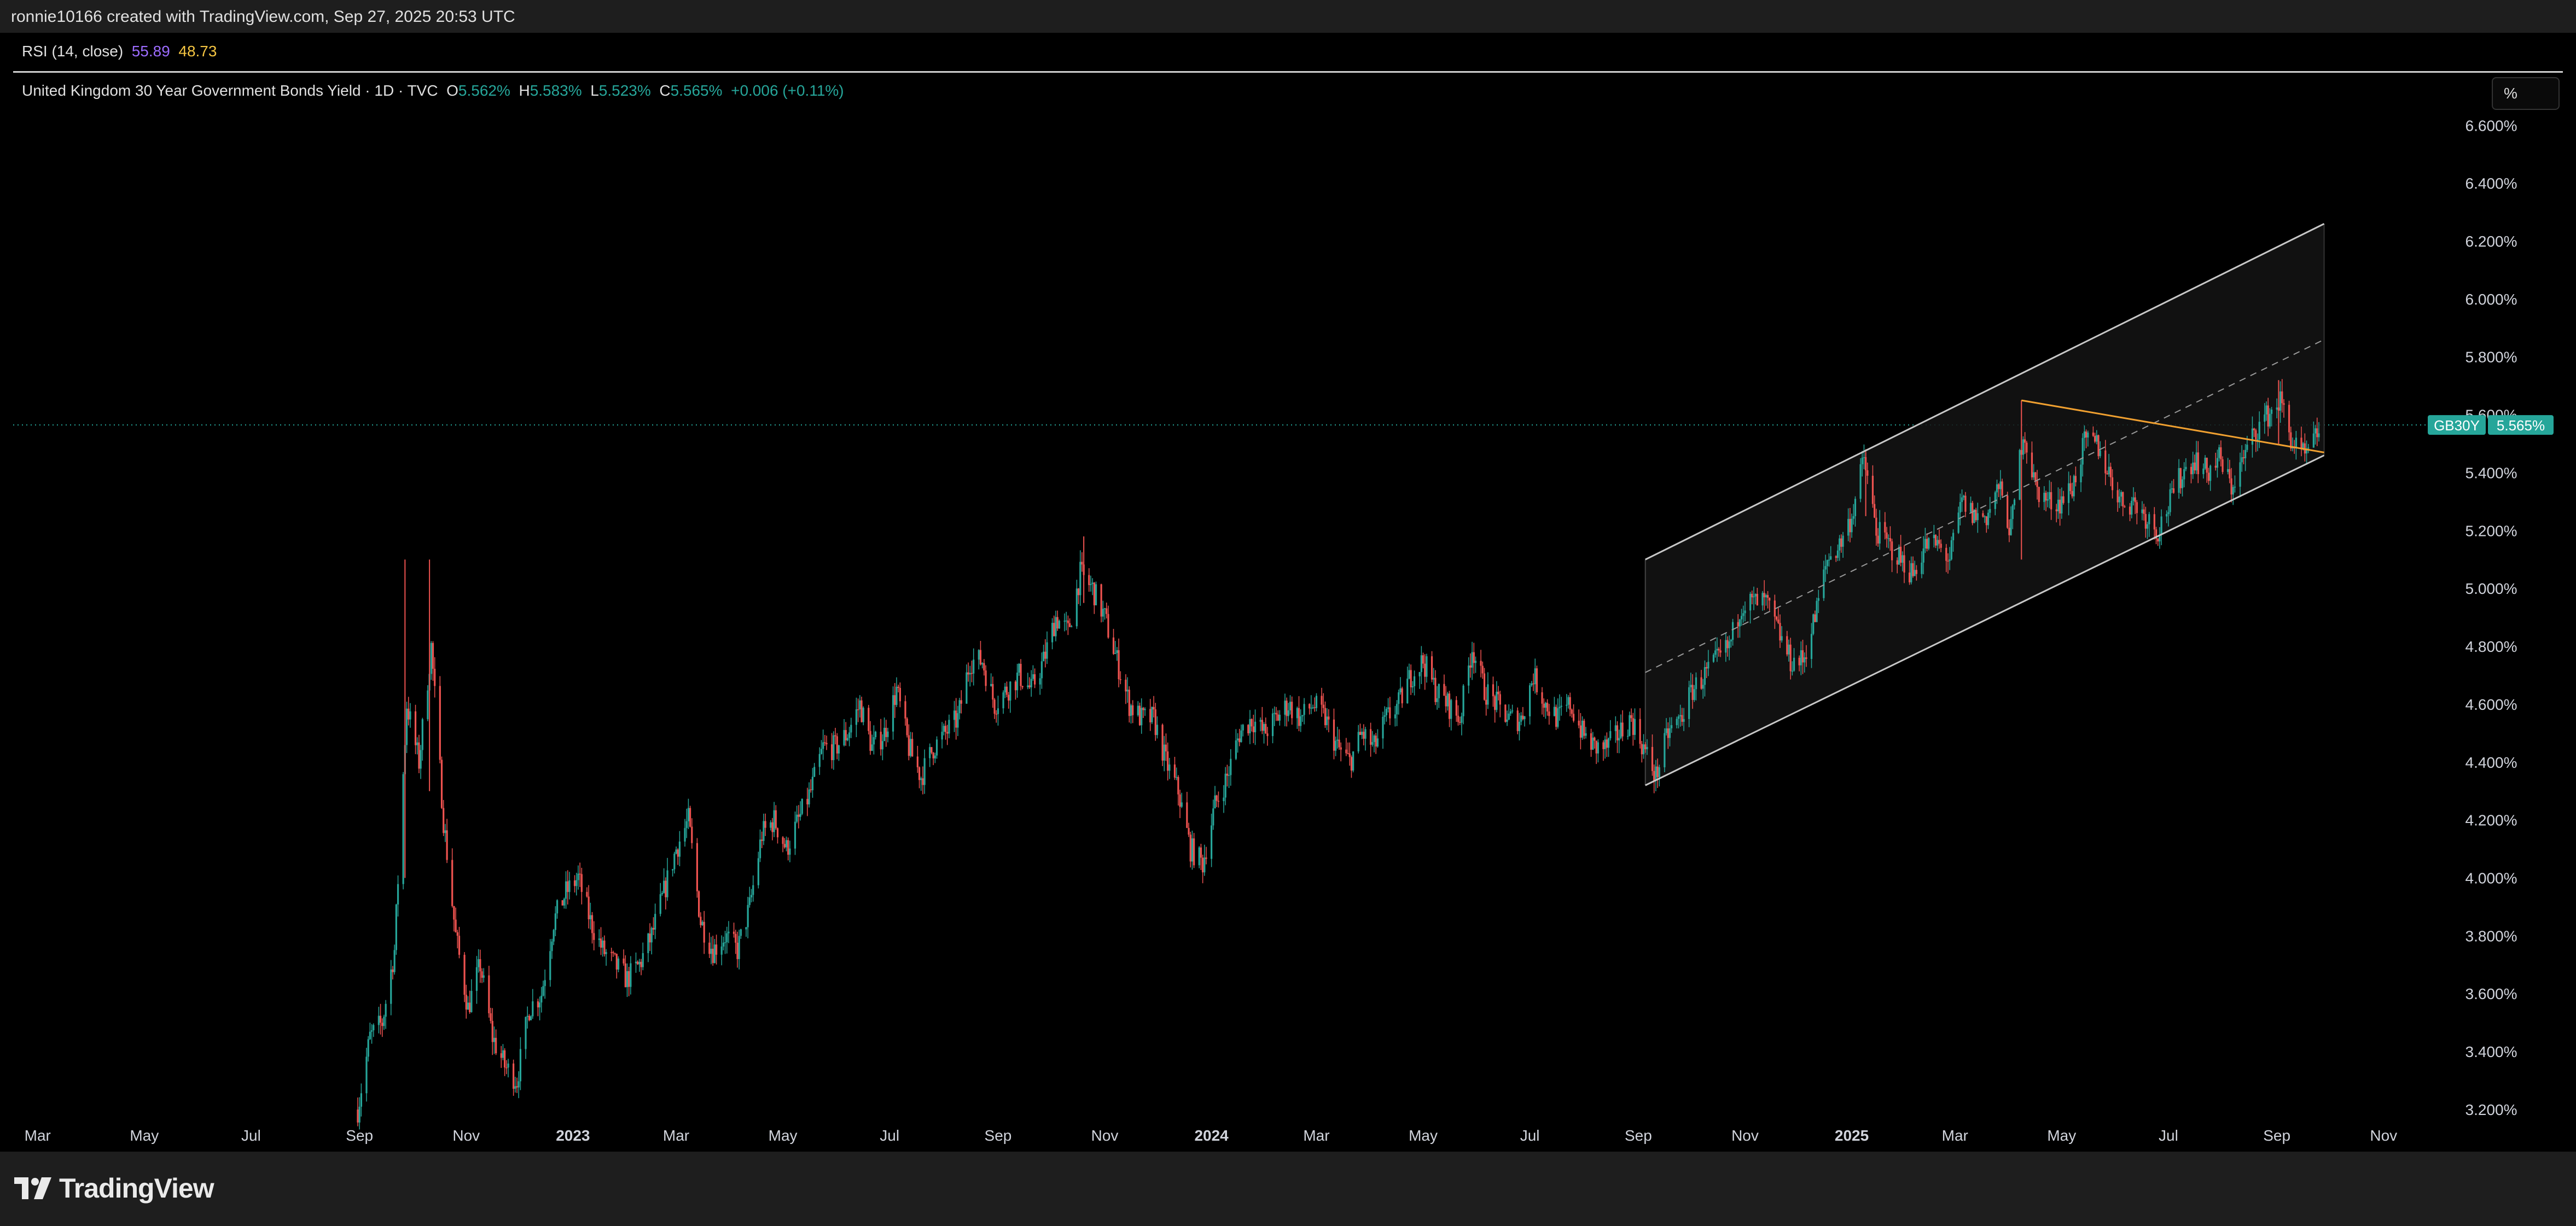  Describe the element at coordinates (119, 51) in the screenshot. I see `rsi-legend: RSI (14, close) 55.89 48.73` at that location.